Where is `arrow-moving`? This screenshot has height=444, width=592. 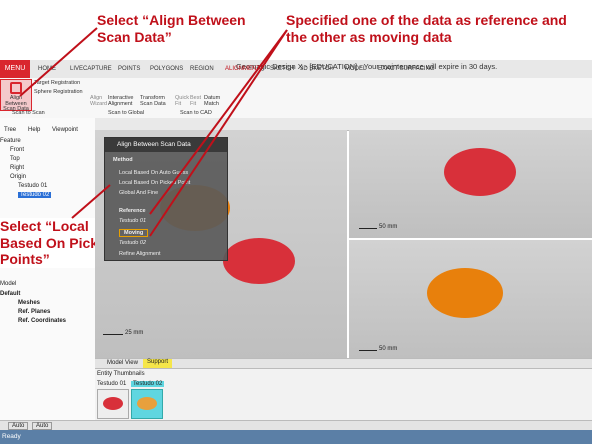
arrow-moving is located at coordinates (218, 133).